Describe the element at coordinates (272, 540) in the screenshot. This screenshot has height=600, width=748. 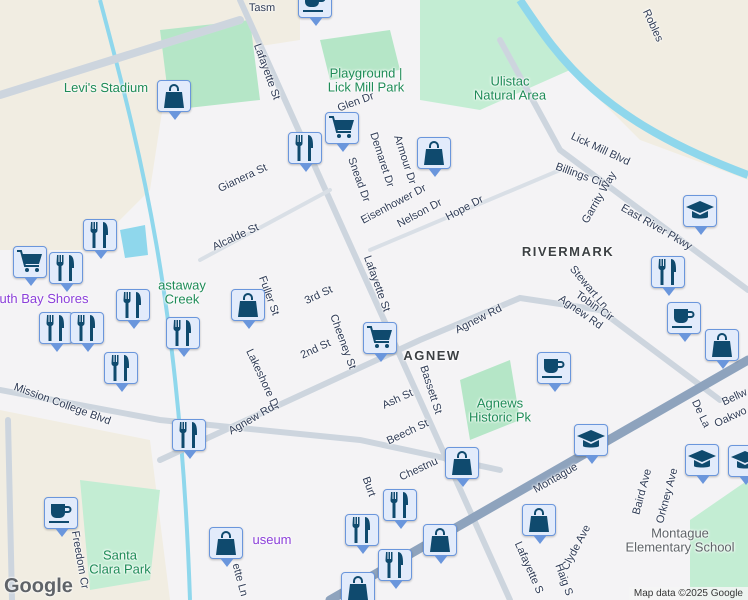
I see `place-label: useum` at that location.